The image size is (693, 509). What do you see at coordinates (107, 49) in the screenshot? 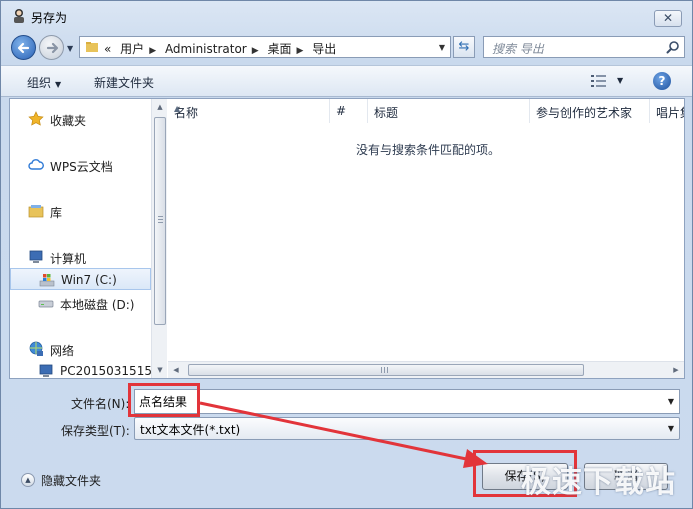
I see `breadcrumb-overflow: «` at bounding box center [107, 49].